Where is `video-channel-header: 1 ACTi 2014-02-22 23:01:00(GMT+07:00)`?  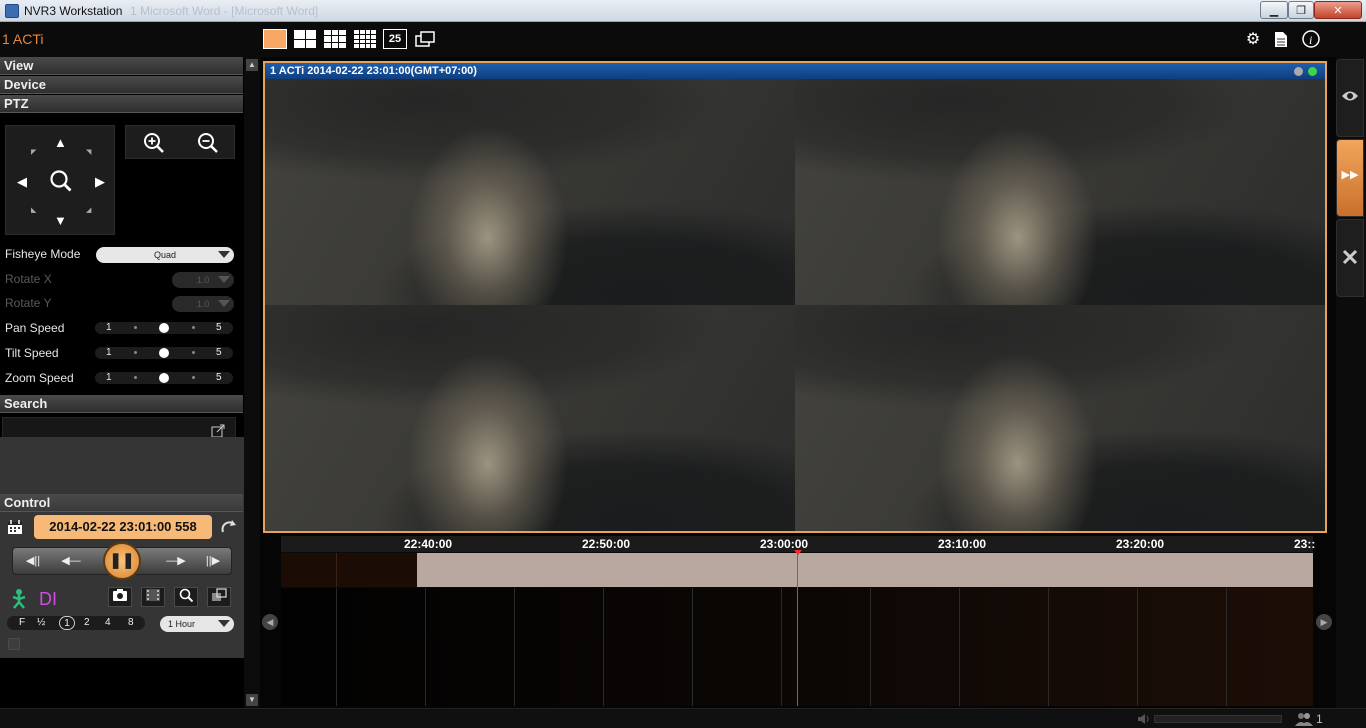
video-channel-header: 1 ACTi 2014-02-22 23:01:00(GMT+07:00) is located at coordinates (795, 71).